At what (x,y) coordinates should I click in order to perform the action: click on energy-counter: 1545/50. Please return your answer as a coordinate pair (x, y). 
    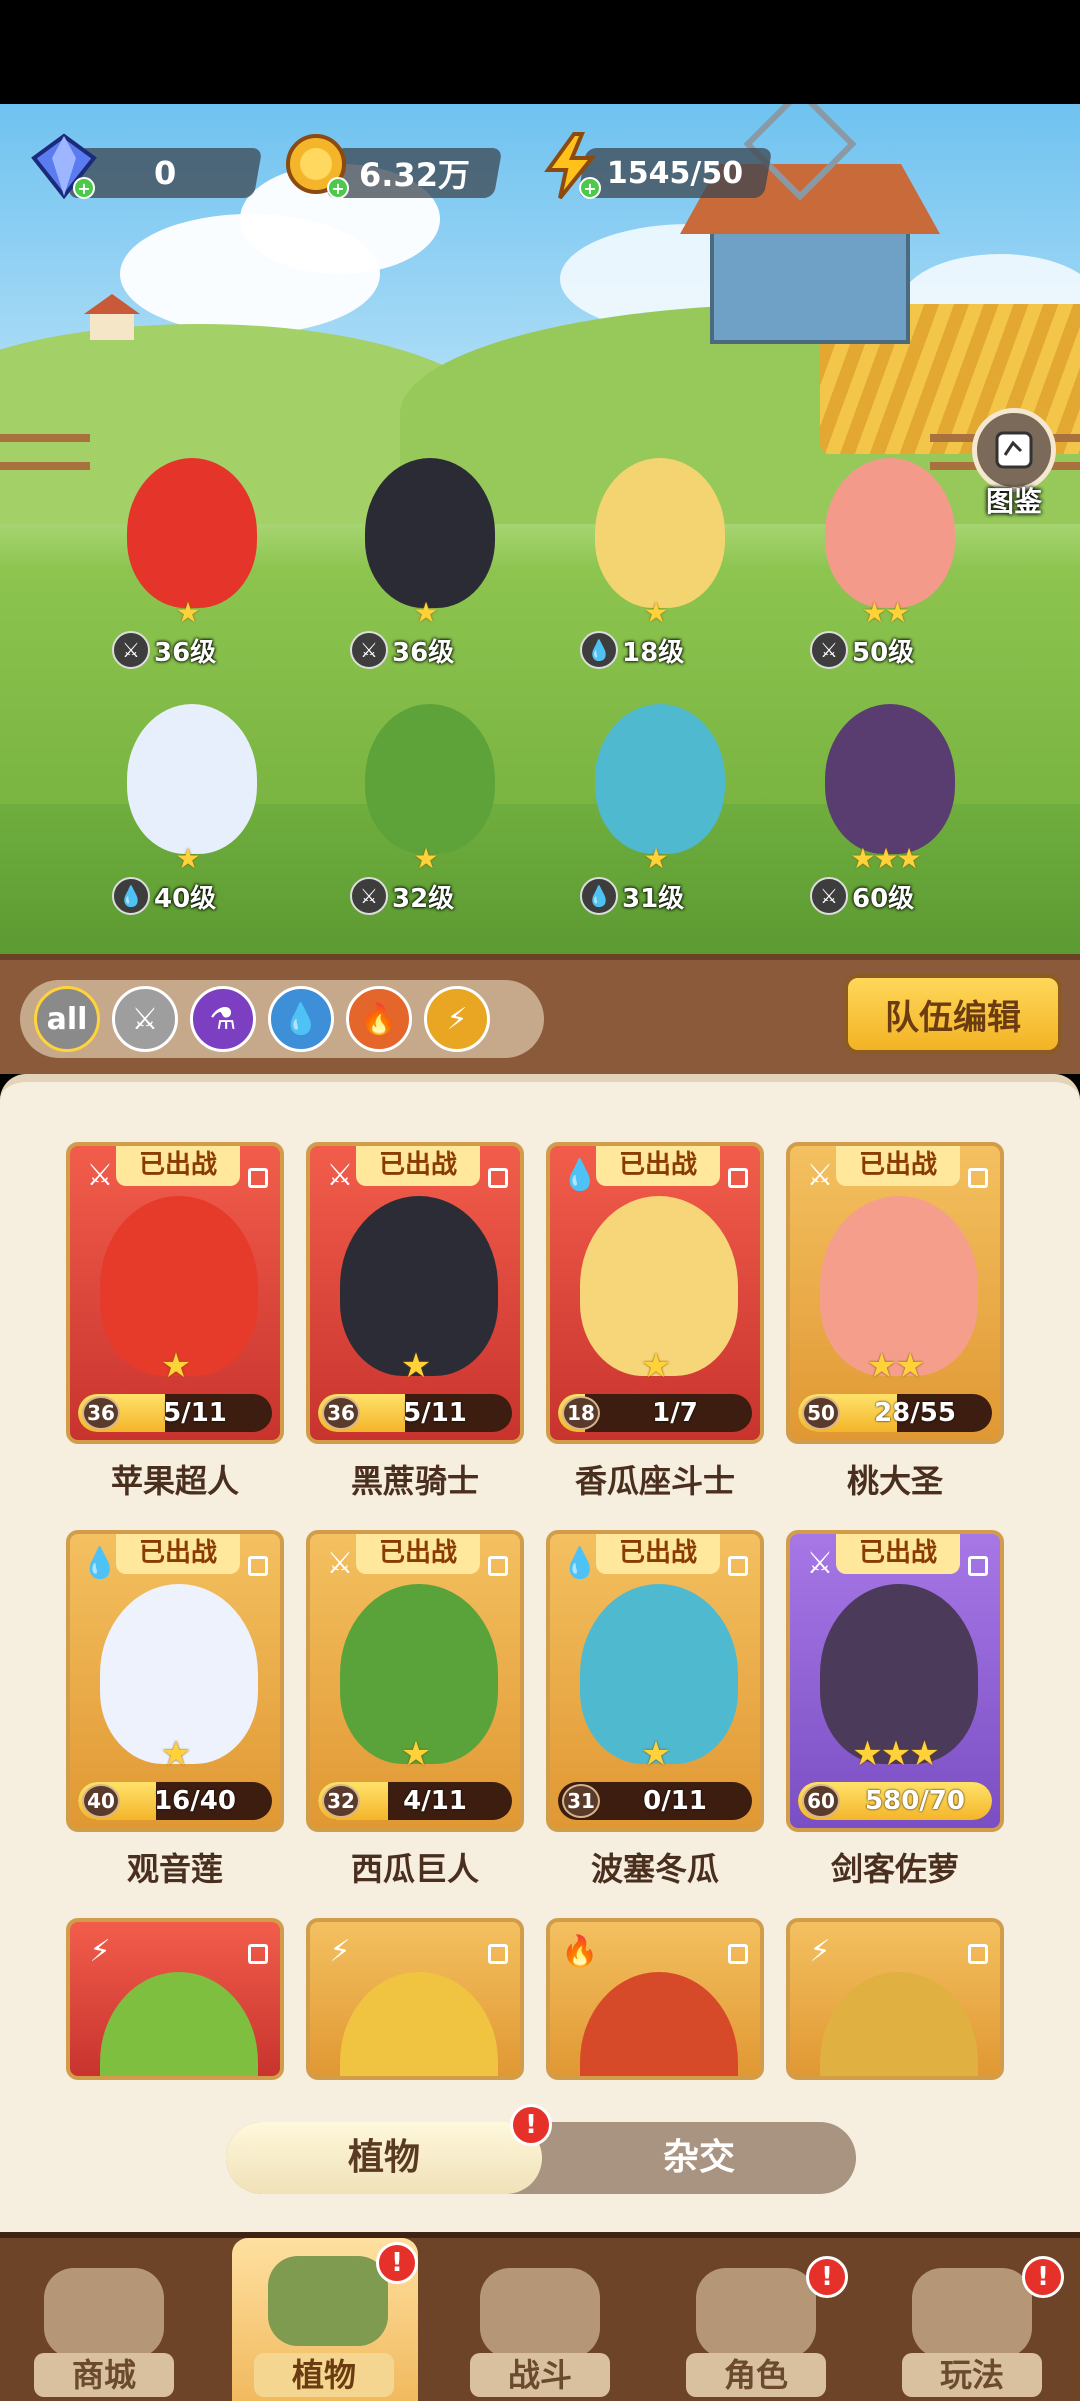
    Looking at the image, I should click on (675, 173).